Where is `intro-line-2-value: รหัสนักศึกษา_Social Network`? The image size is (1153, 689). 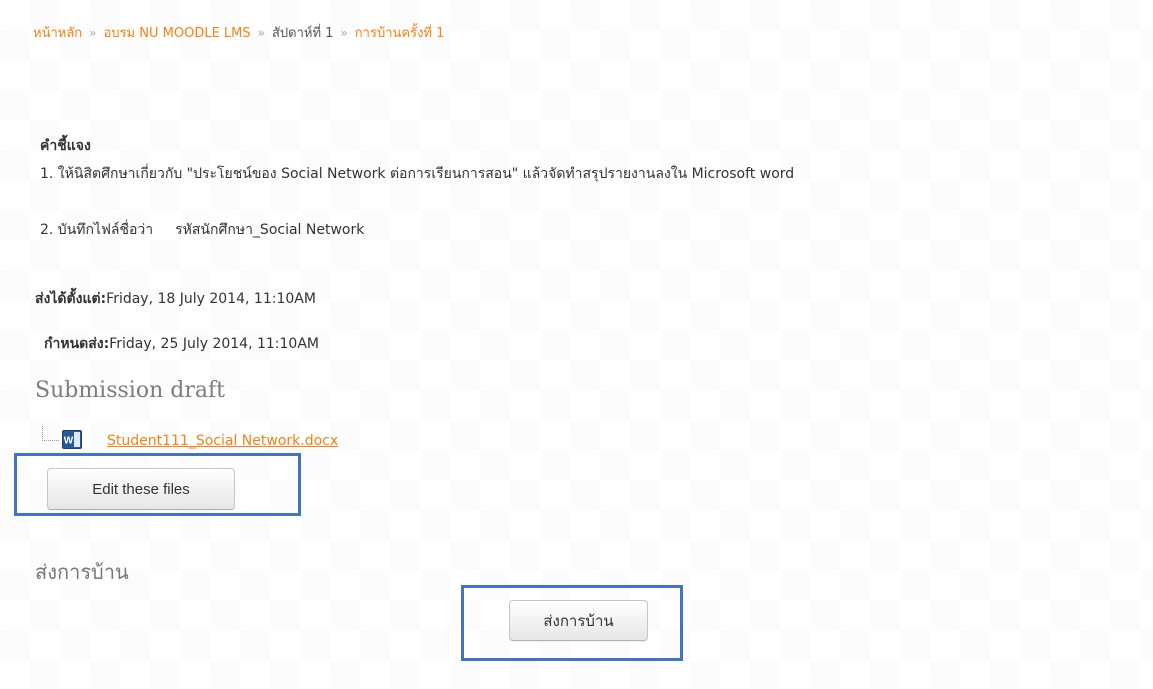
intro-line-2-value: รหัสนักศึกษา_Social Network is located at coordinates (270, 230).